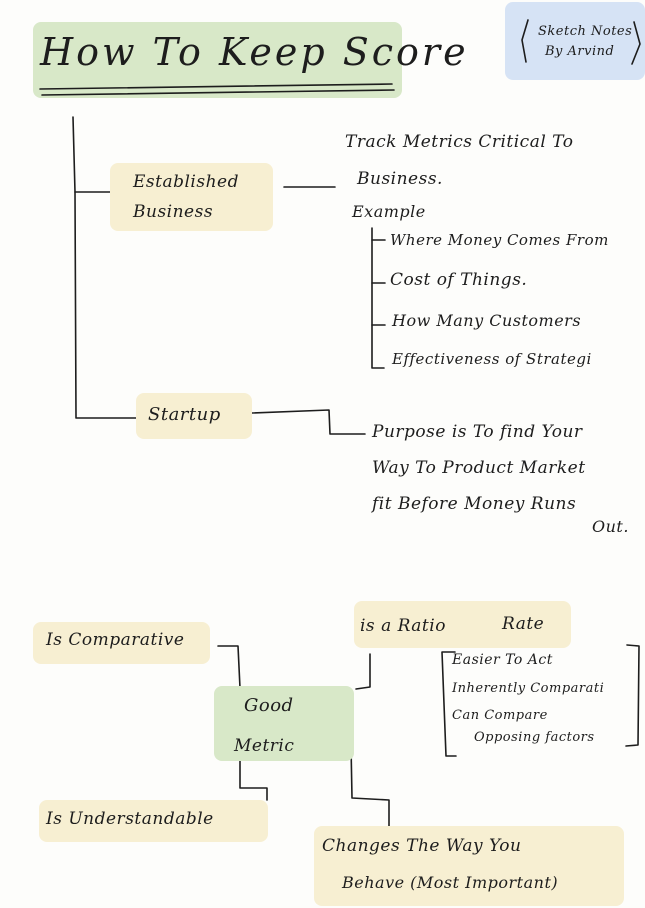 Image resolution: width=645 pixels, height=908 pixels. What do you see at coordinates (500, 715) in the screenshot?
I see `ratio-item-3: Can Compare` at bounding box center [500, 715].